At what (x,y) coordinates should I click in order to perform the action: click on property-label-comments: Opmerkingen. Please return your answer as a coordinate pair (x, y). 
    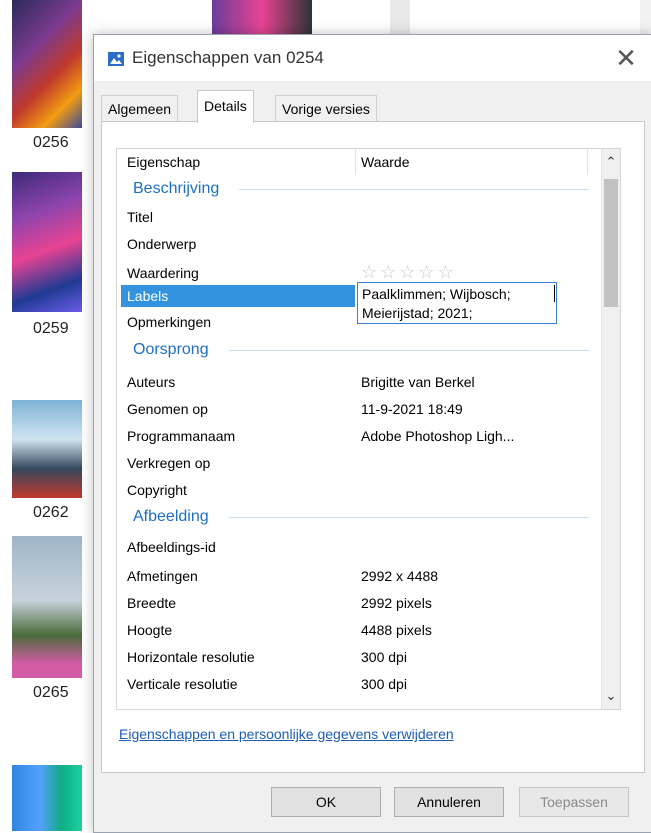
    Looking at the image, I should click on (169, 322).